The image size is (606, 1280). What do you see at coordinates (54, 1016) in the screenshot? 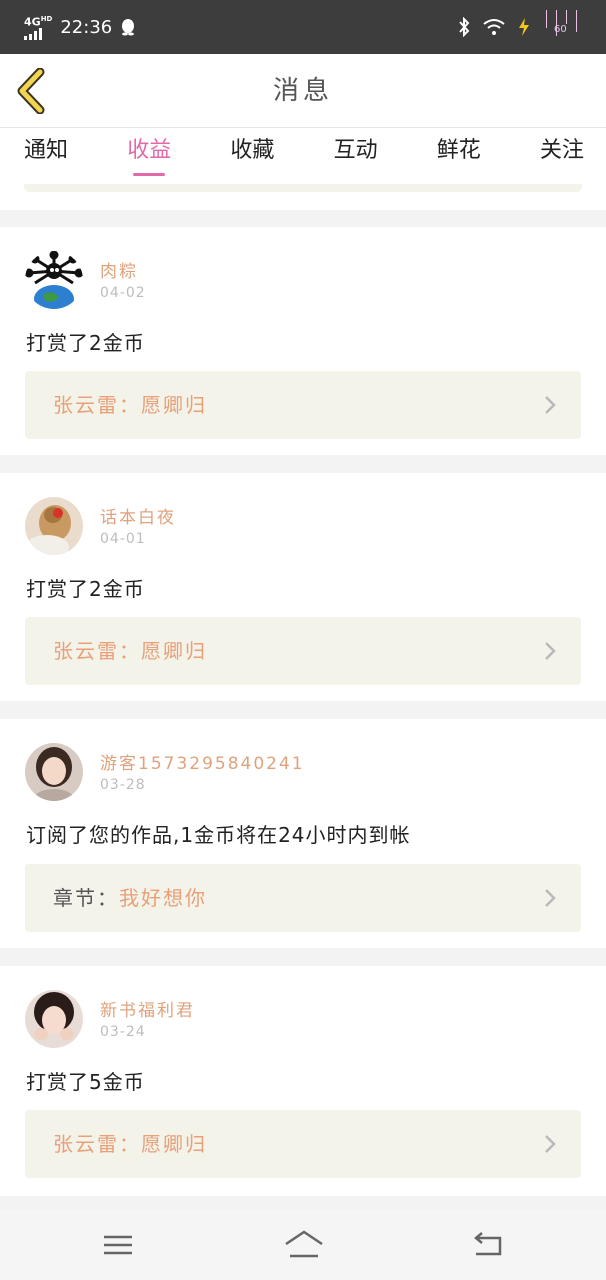
I see `avatar-girl-hands-image` at bounding box center [54, 1016].